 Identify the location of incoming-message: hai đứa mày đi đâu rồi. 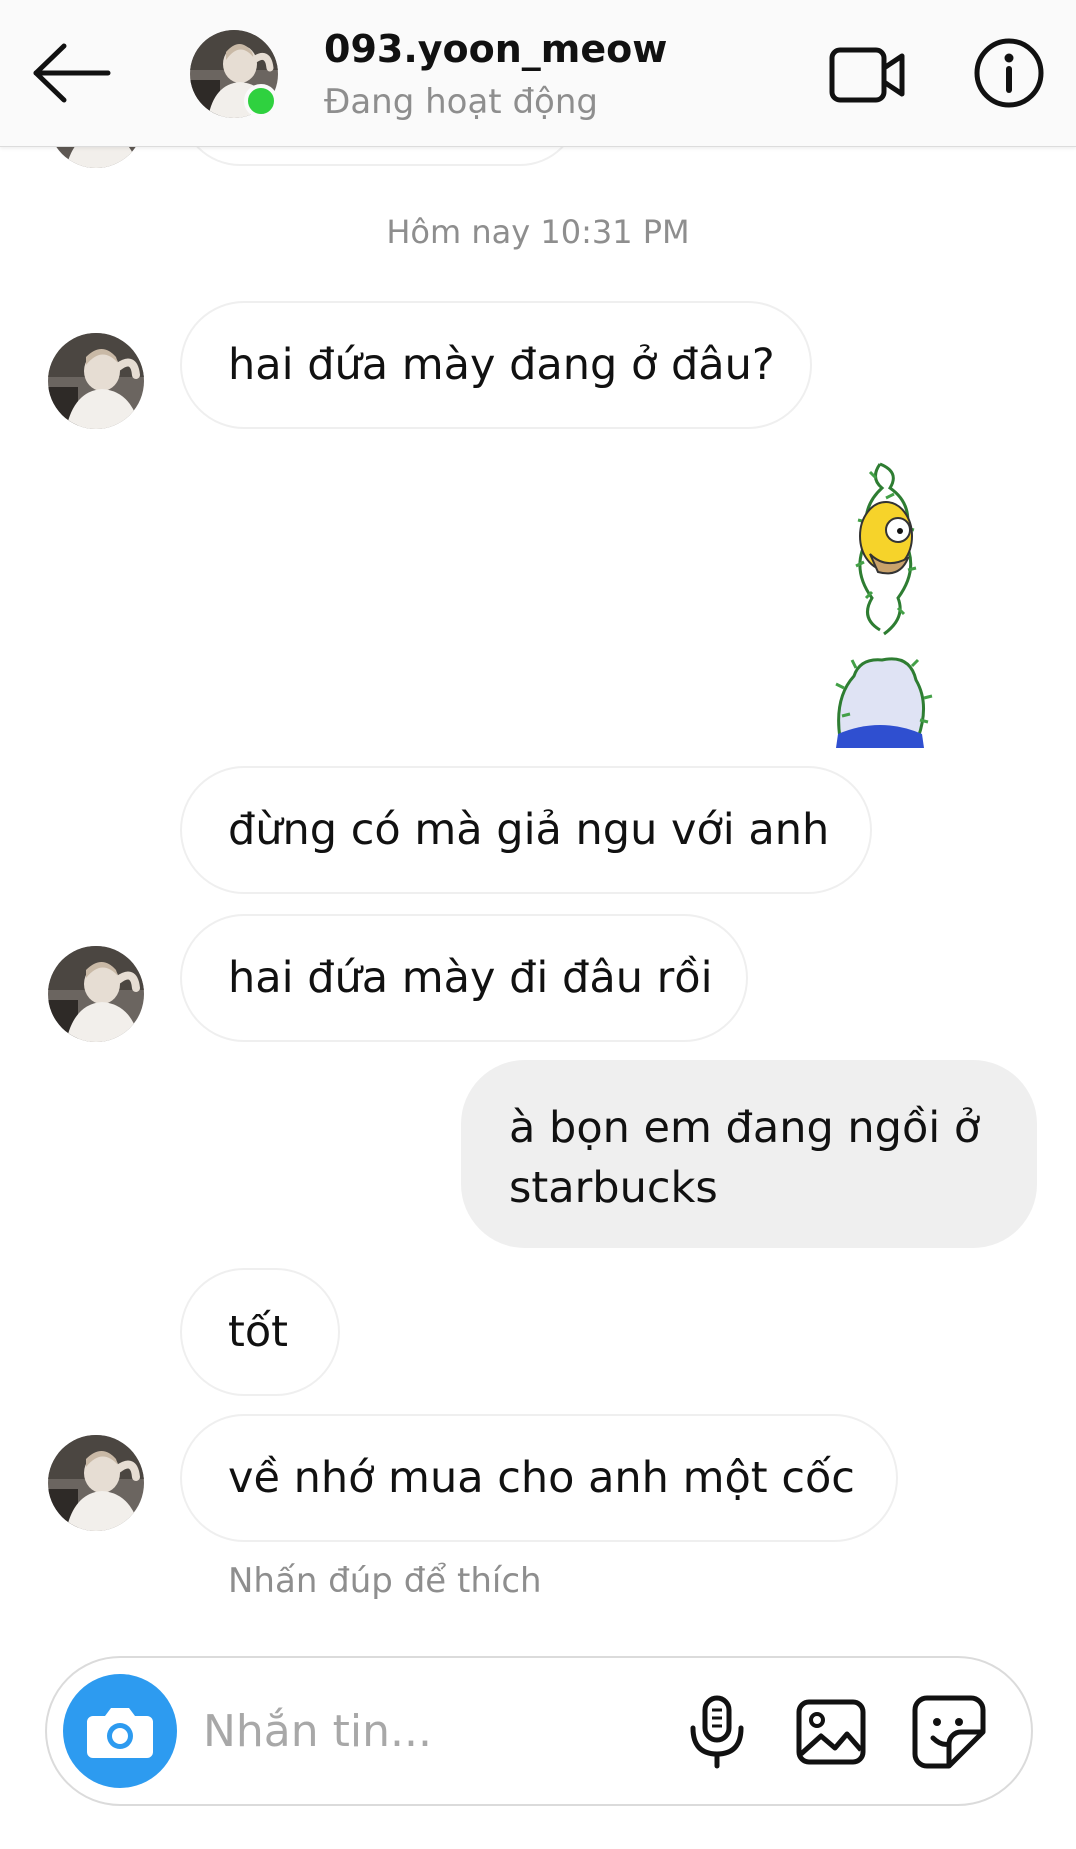
(464, 978).